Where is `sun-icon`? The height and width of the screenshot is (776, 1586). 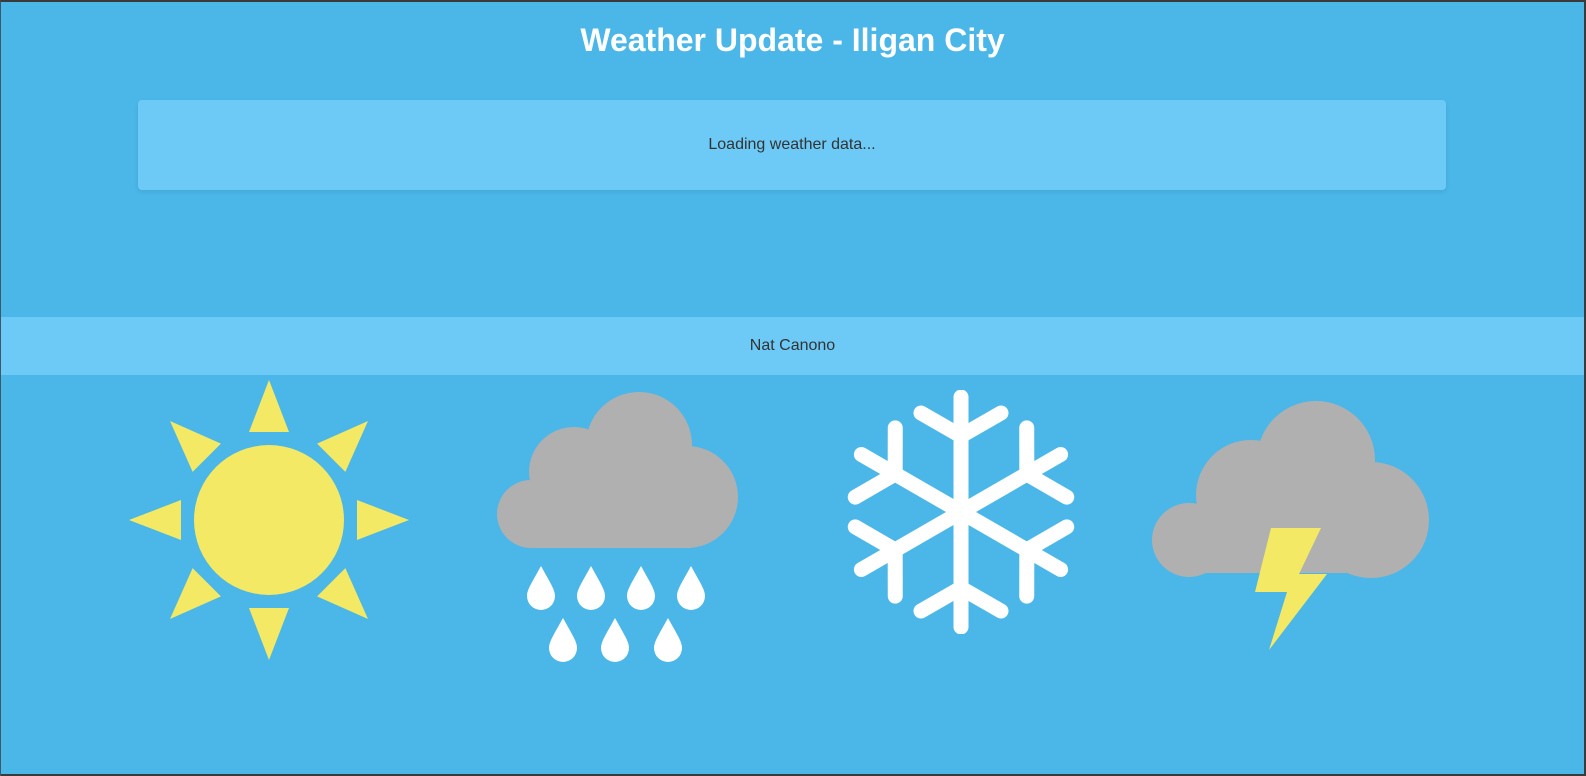 sun-icon is located at coordinates (269, 520).